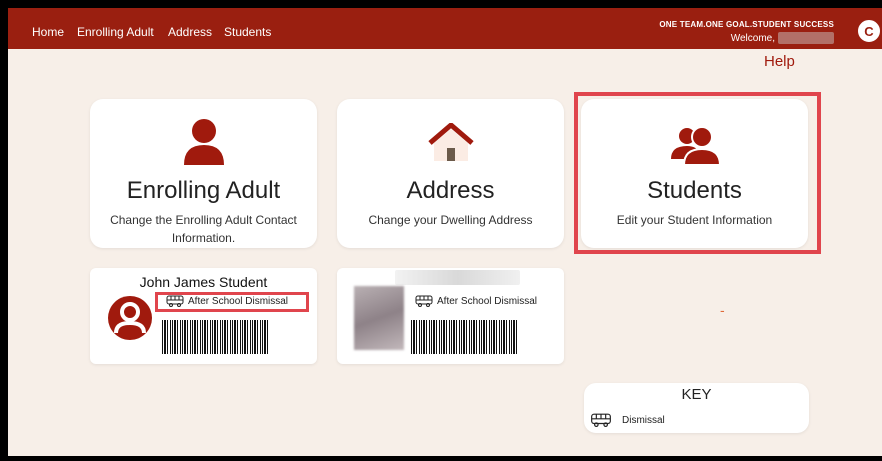  Describe the element at coordinates (696, 408) in the screenshot. I see `key-card: KEY Dismissal` at that location.